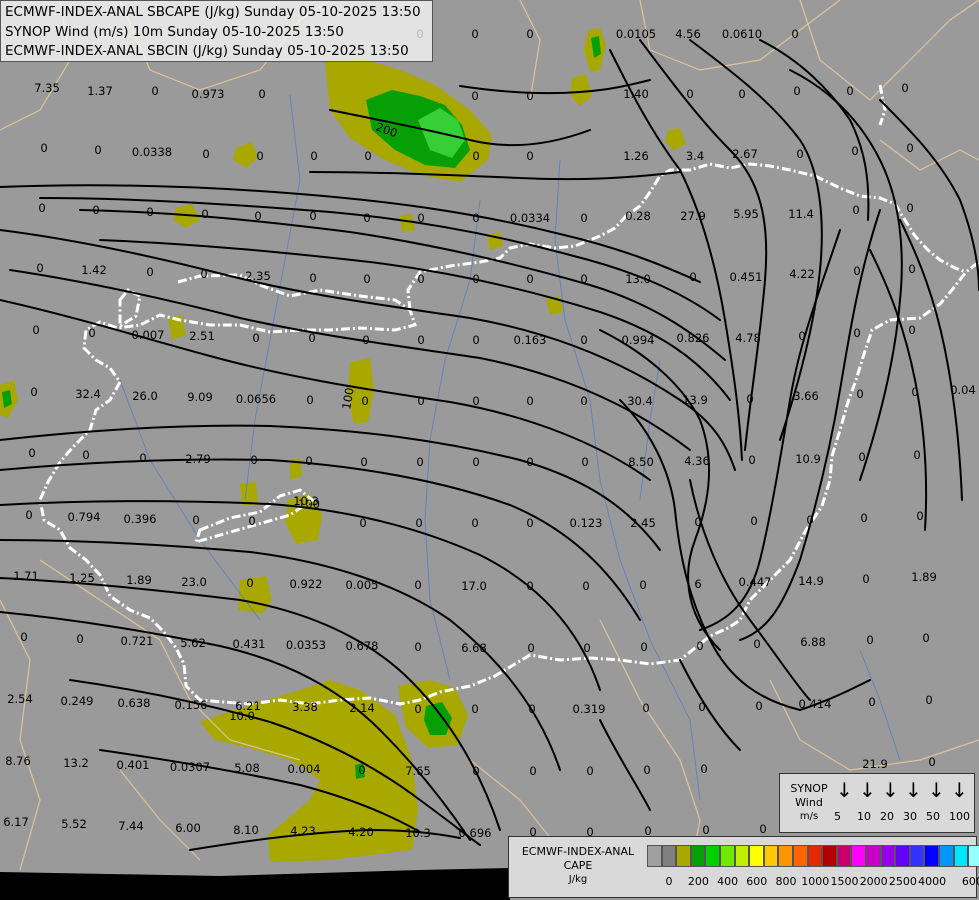 This screenshot has width=979, height=900. What do you see at coordinates (131, 826) in the screenshot?
I see `sbcin-value: 7.44` at bounding box center [131, 826].